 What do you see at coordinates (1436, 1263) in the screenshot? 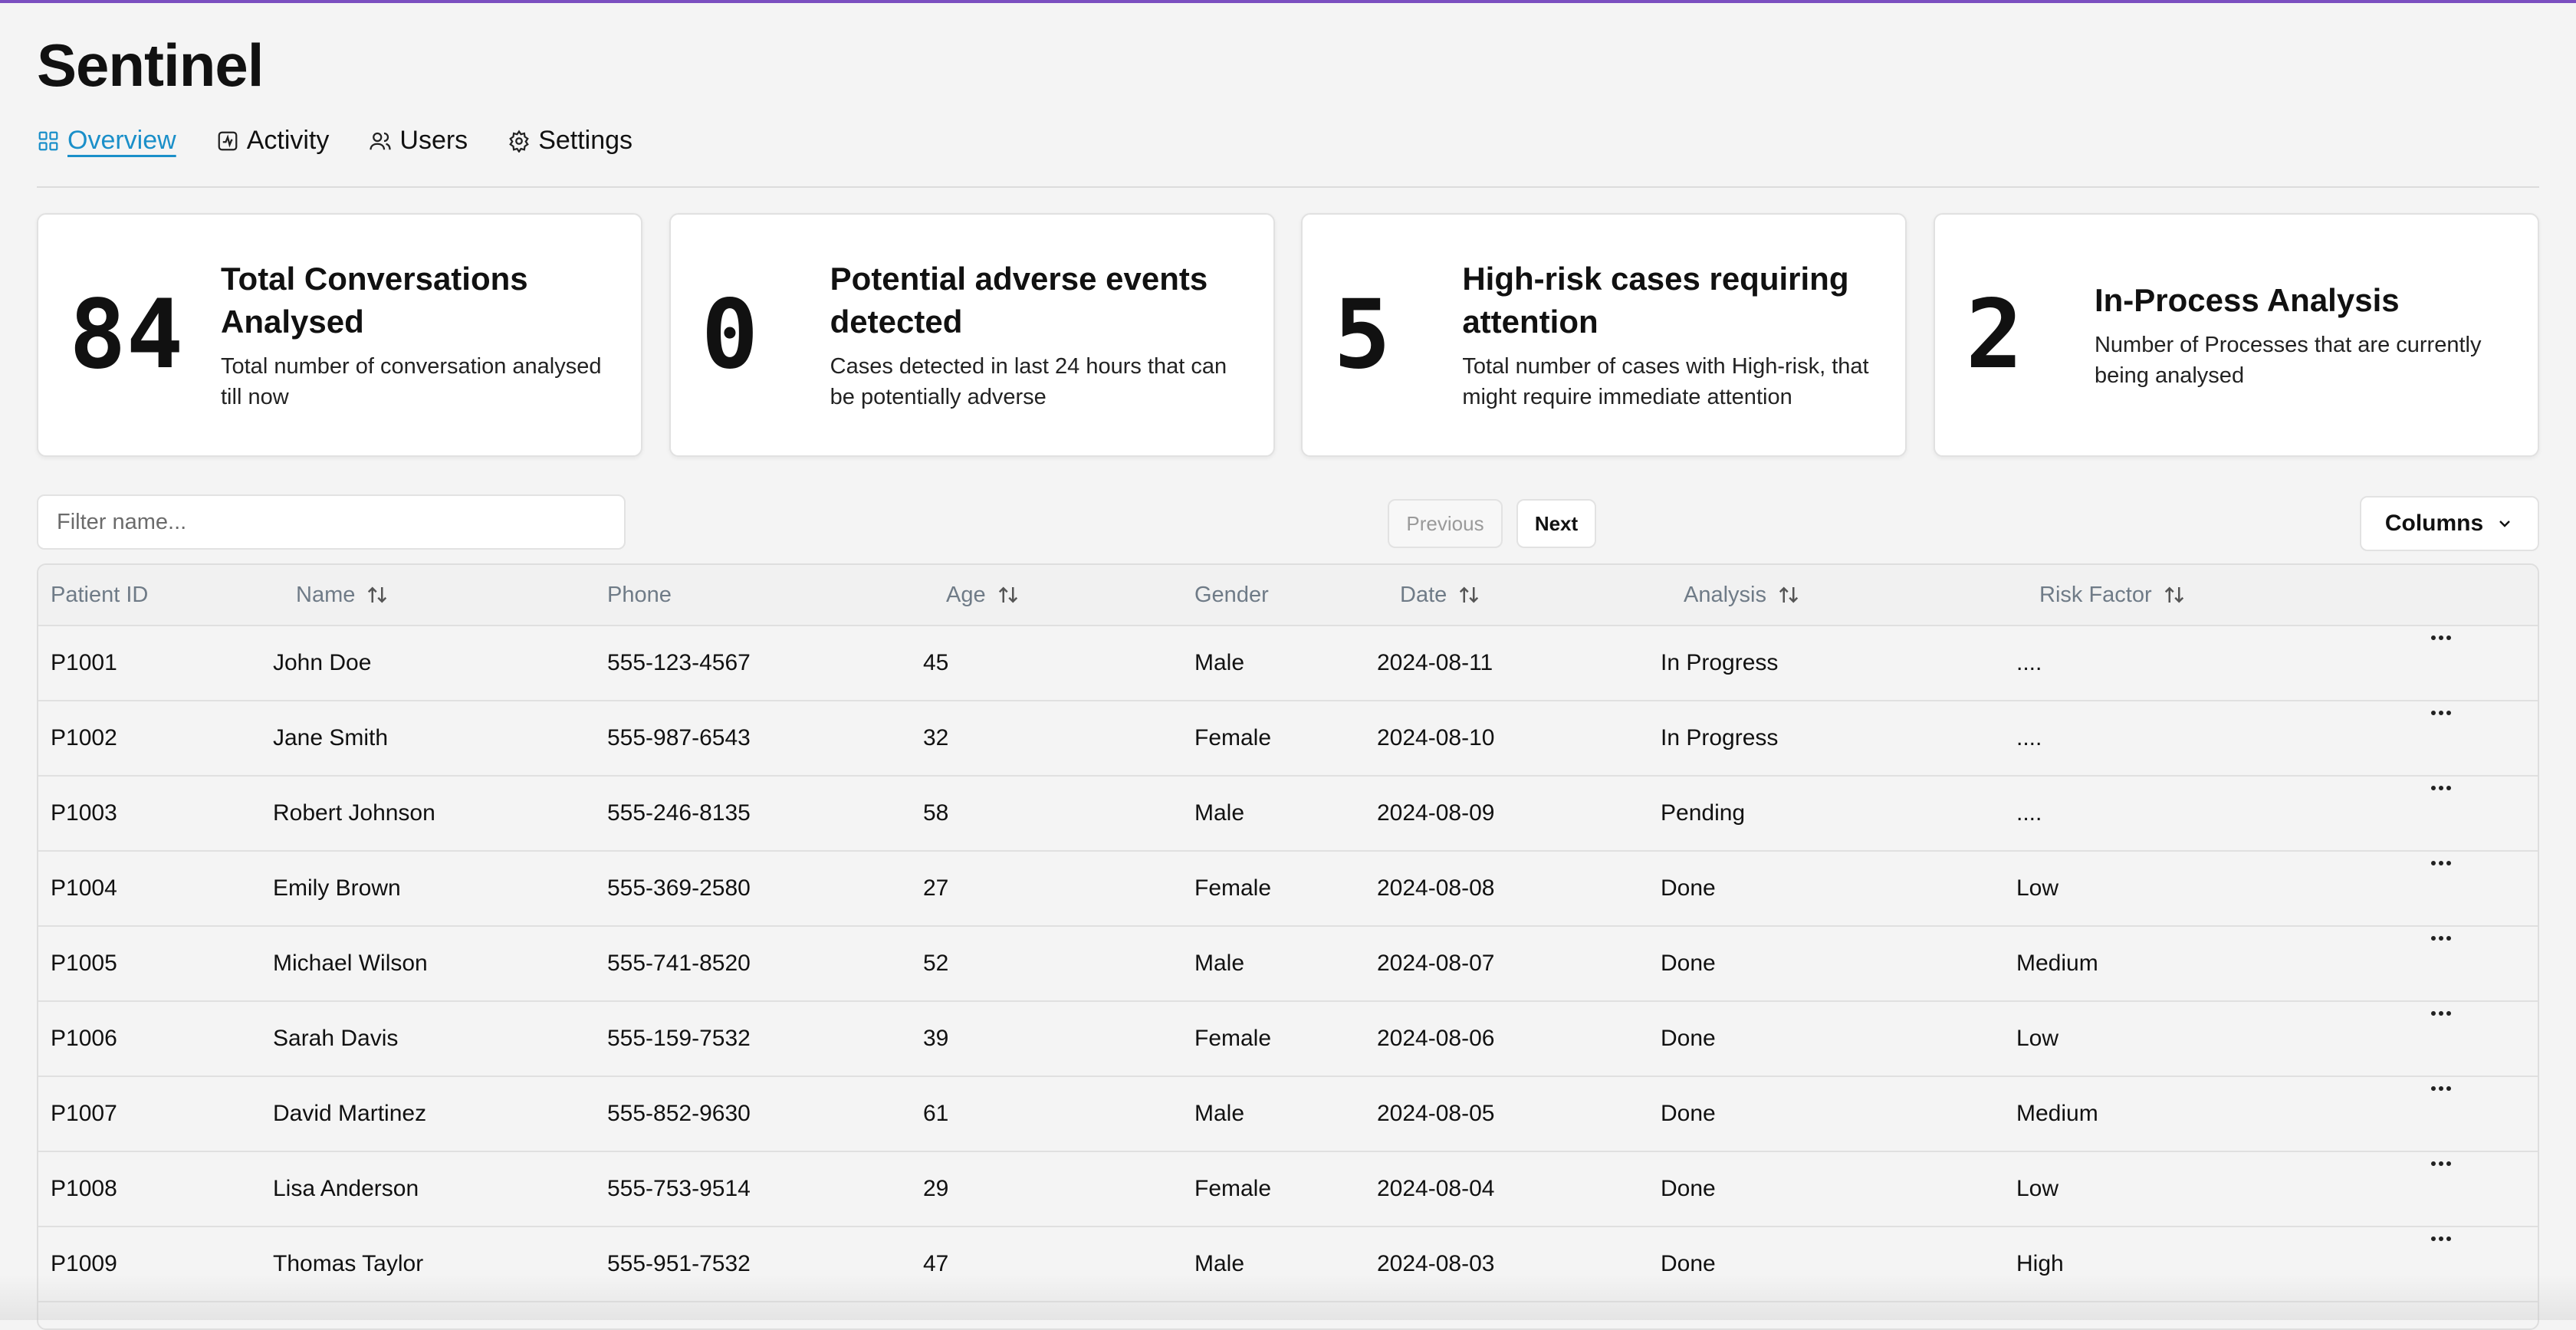
I see `cell-date: 2024-08-03` at bounding box center [1436, 1263].